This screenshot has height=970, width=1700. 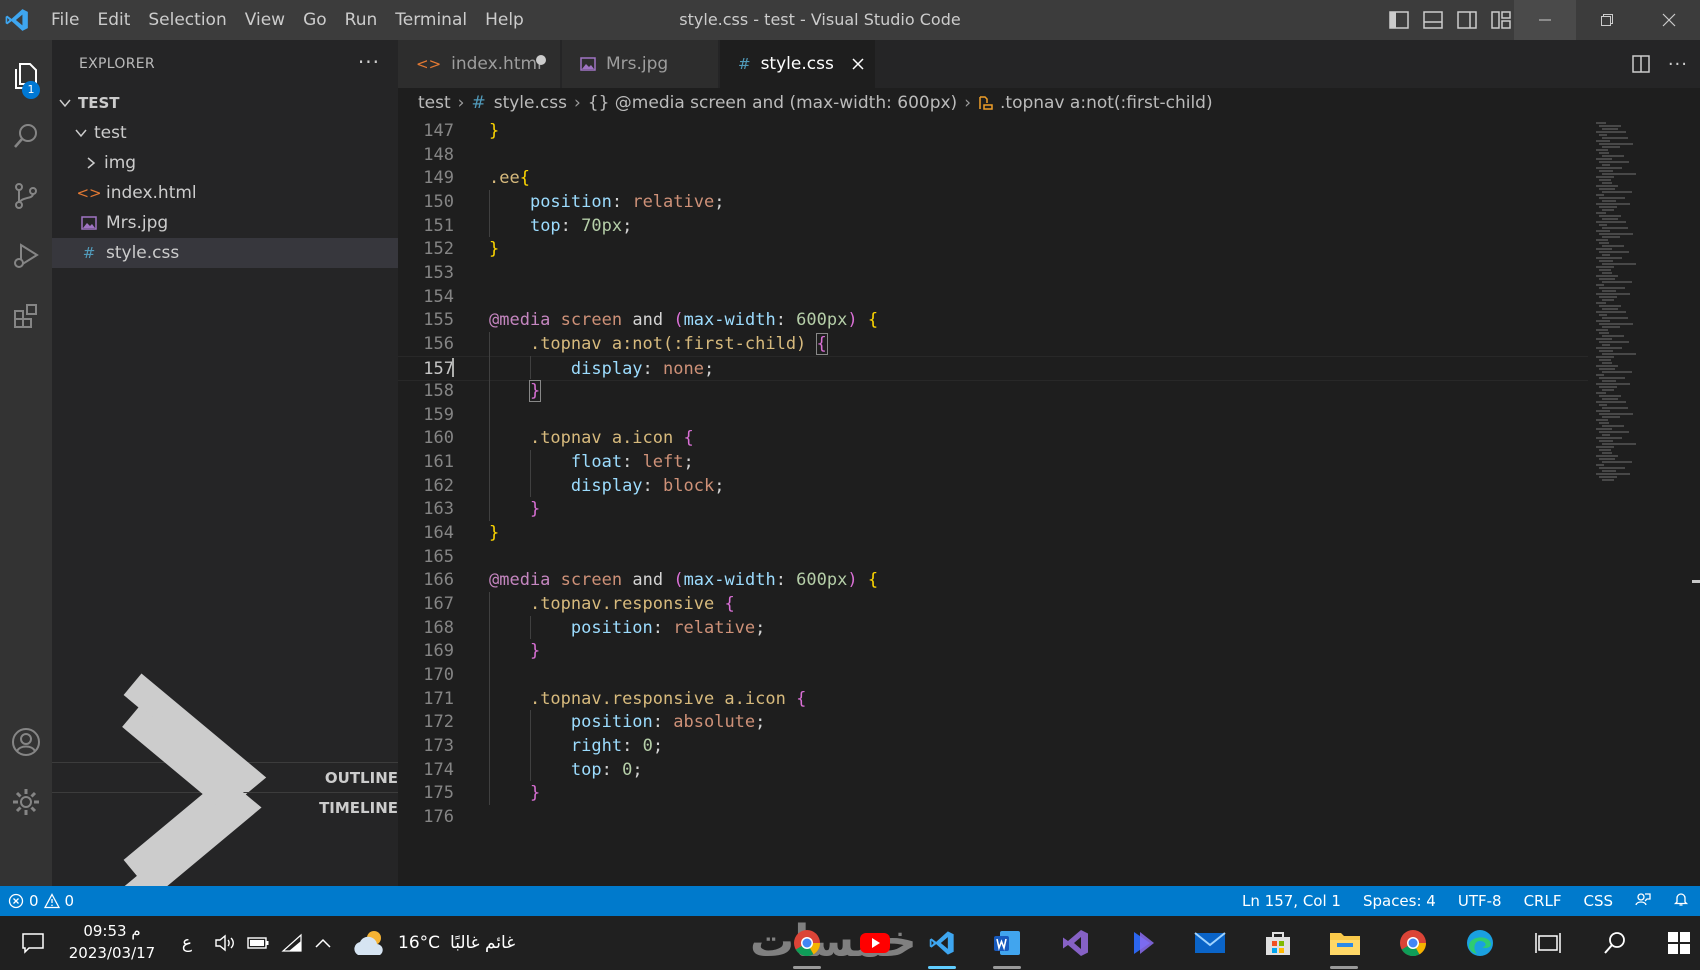 What do you see at coordinates (1643, 901) in the screenshot?
I see `feedback-icon` at bounding box center [1643, 901].